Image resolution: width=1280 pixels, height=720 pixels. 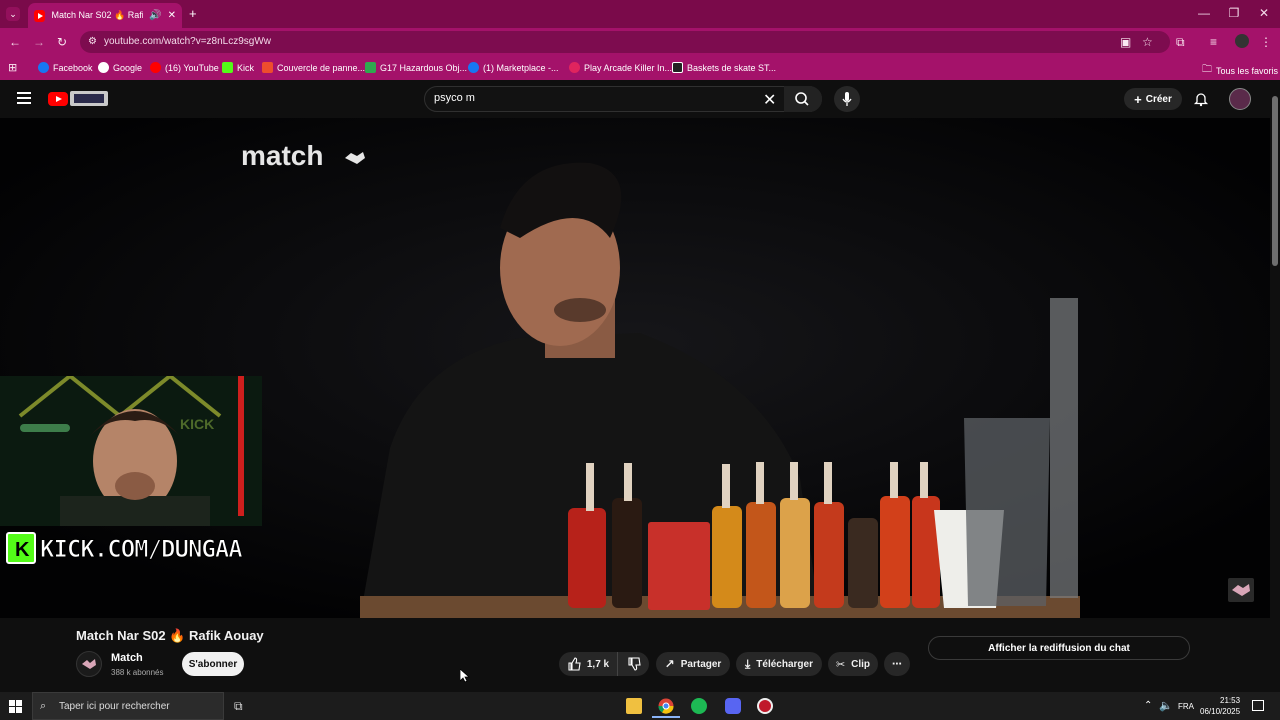 What do you see at coordinates (15, 42) in the screenshot?
I see `back-icon: ←` at bounding box center [15, 42].